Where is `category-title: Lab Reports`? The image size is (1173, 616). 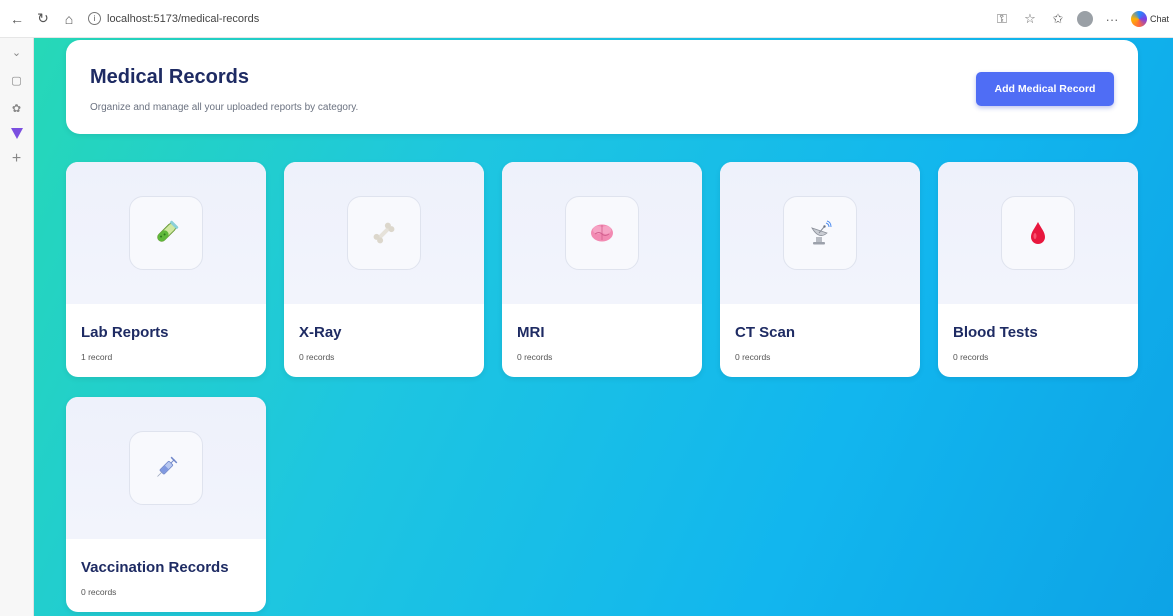
category-title: Lab Reports is located at coordinates (125, 332).